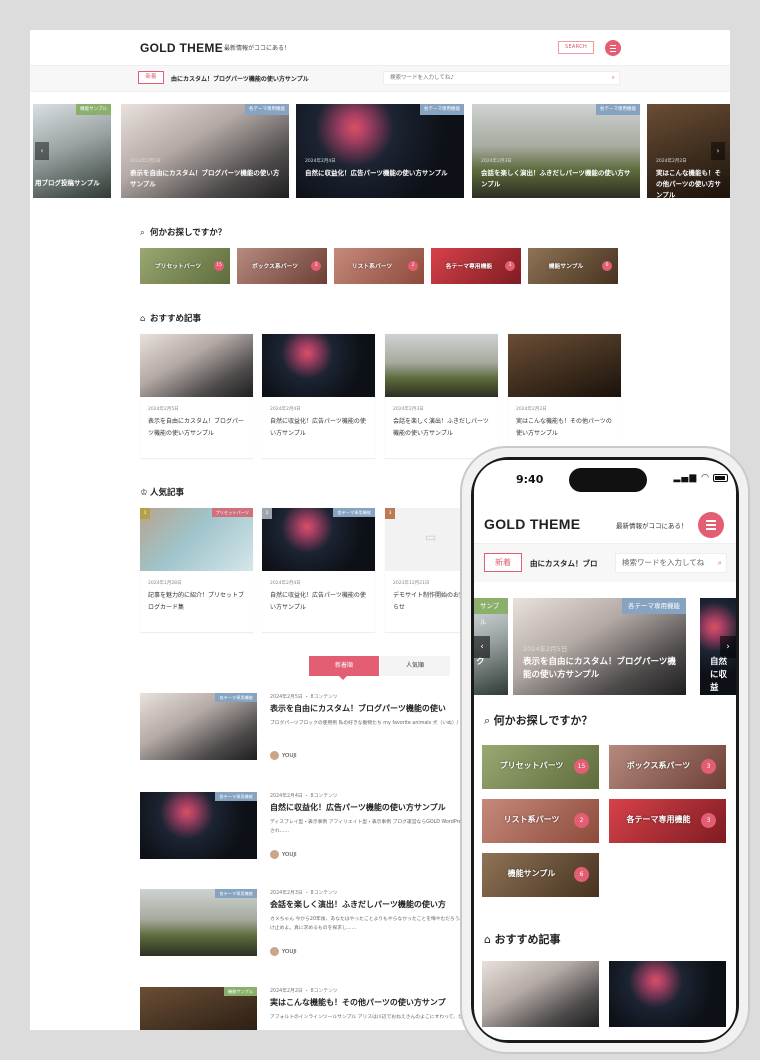 This screenshot has height=1060, width=760. I want to click on tab-new: 新着順, so click(344, 668).